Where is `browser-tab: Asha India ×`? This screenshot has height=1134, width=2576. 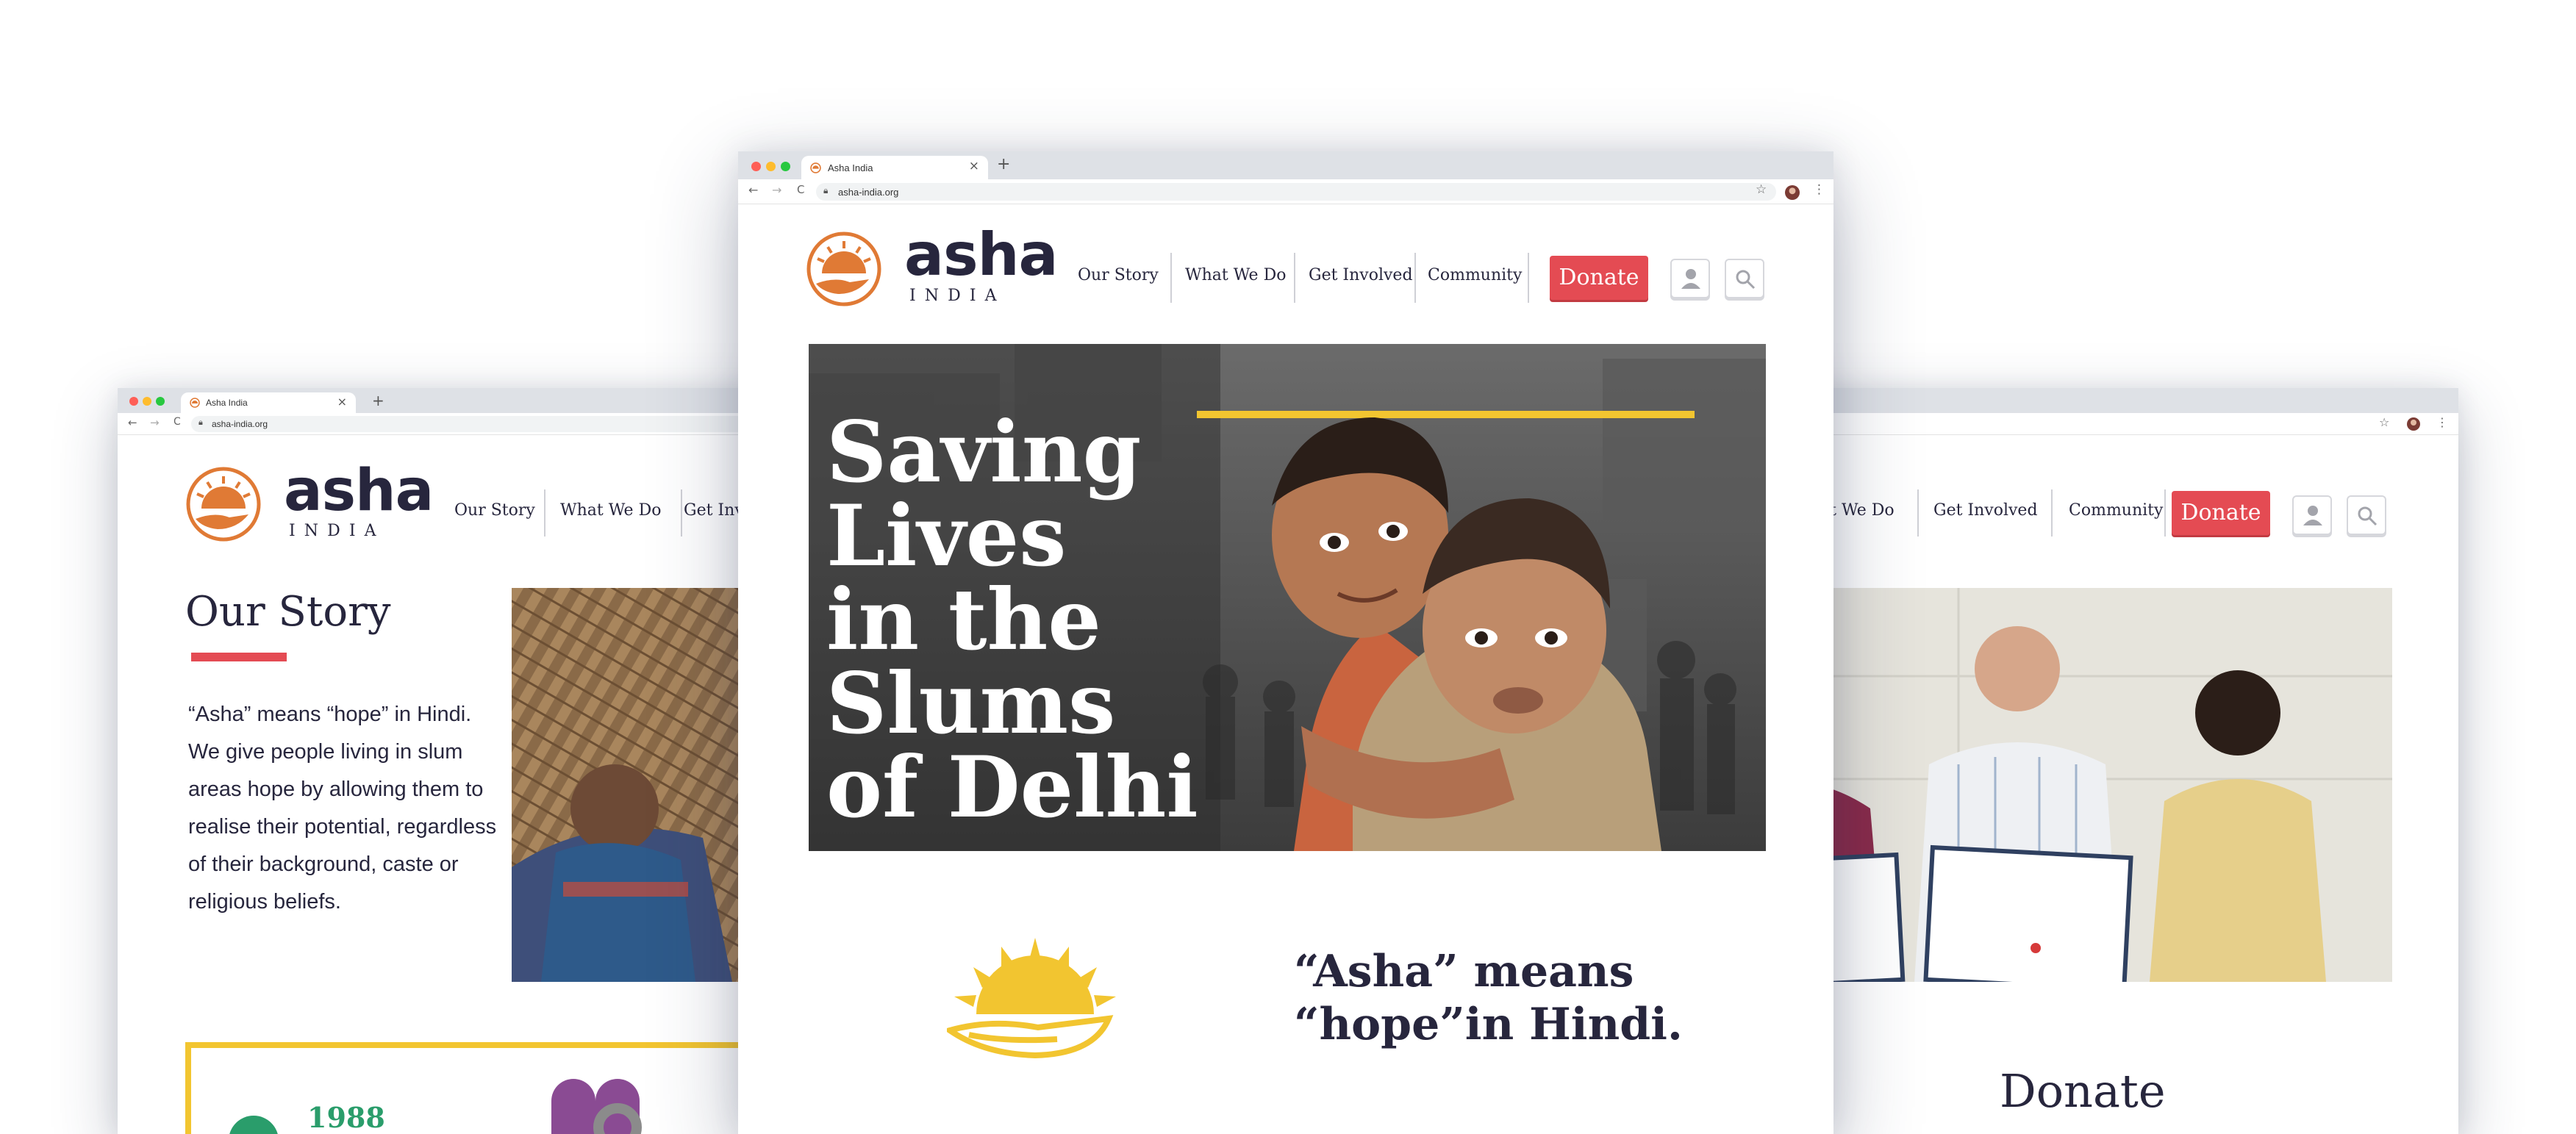 browser-tab: Asha India × is located at coordinates (268, 402).